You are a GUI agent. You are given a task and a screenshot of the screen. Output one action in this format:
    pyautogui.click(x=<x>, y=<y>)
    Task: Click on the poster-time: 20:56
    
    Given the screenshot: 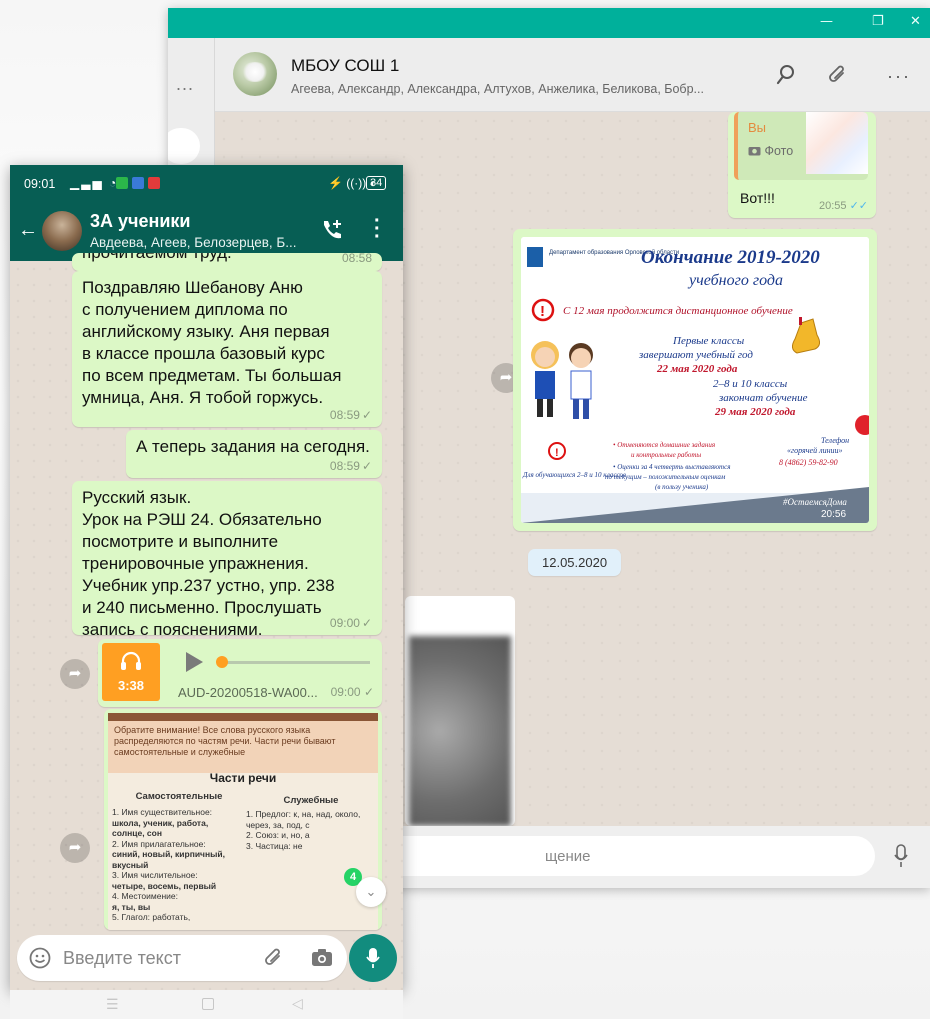 What is the action you would take?
    pyautogui.click(x=833, y=514)
    